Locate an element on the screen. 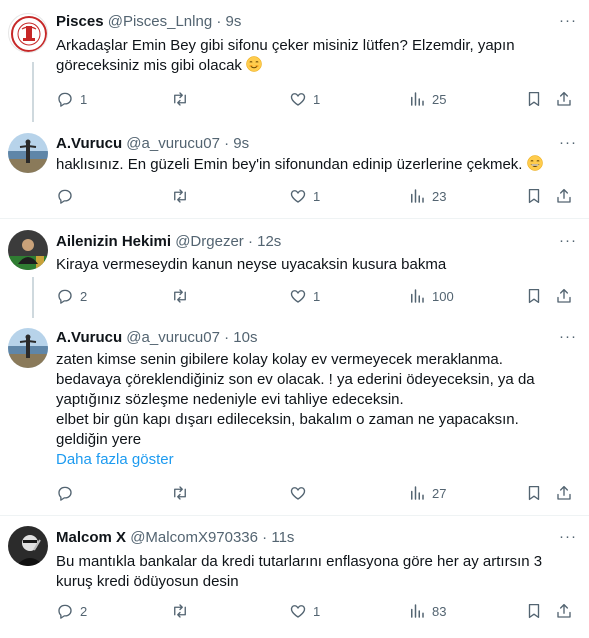 The image size is (589, 638). view-count: 23 is located at coordinates (439, 196).